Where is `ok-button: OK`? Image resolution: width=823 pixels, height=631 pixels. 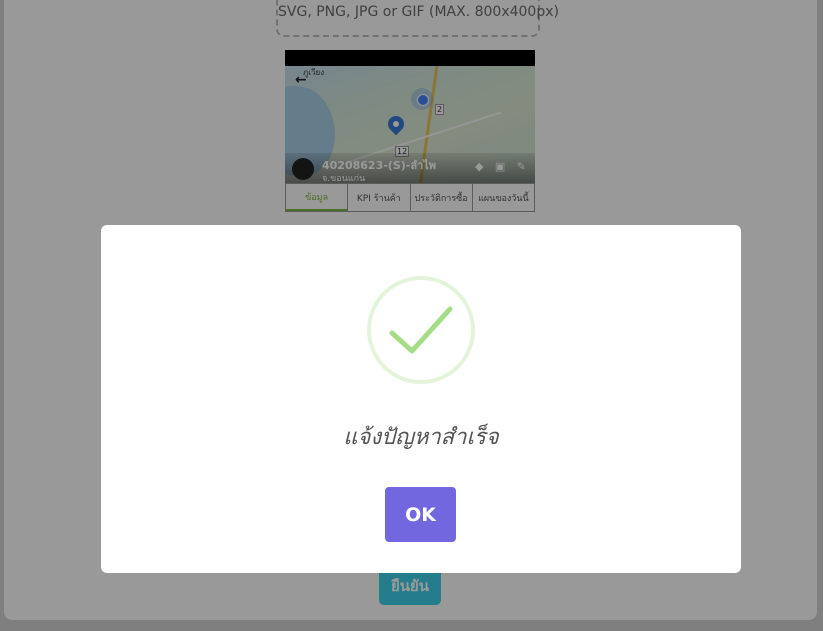 ok-button: OK is located at coordinates (420, 514).